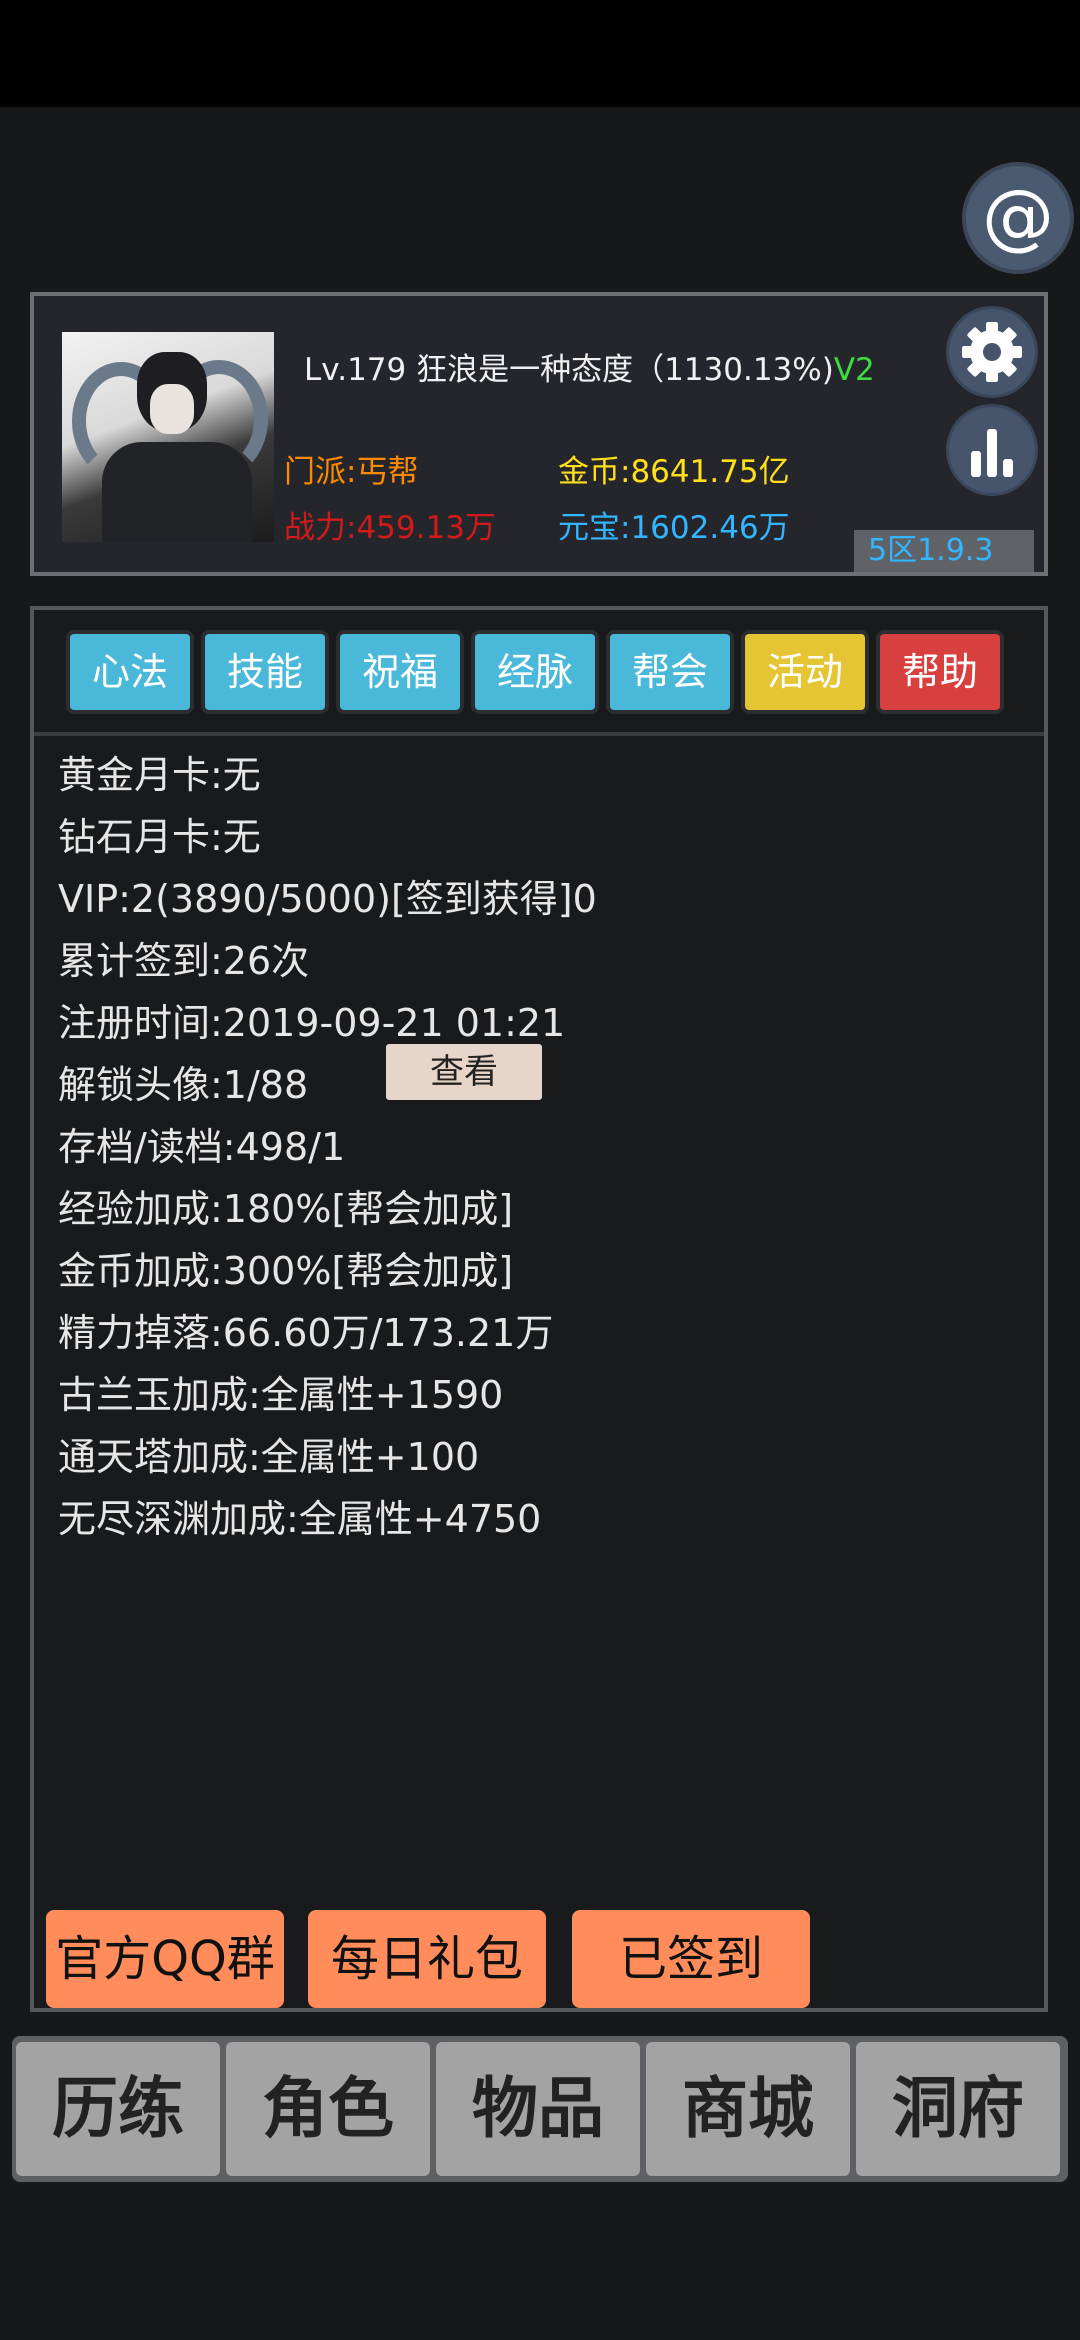 Image resolution: width=1080 pixels, height=2340 pixels. What do you see at coordinates (944, 551) in the screenshot?
I see `server-zone-label: 5区1.9.3` at bounding box center [944, 551].